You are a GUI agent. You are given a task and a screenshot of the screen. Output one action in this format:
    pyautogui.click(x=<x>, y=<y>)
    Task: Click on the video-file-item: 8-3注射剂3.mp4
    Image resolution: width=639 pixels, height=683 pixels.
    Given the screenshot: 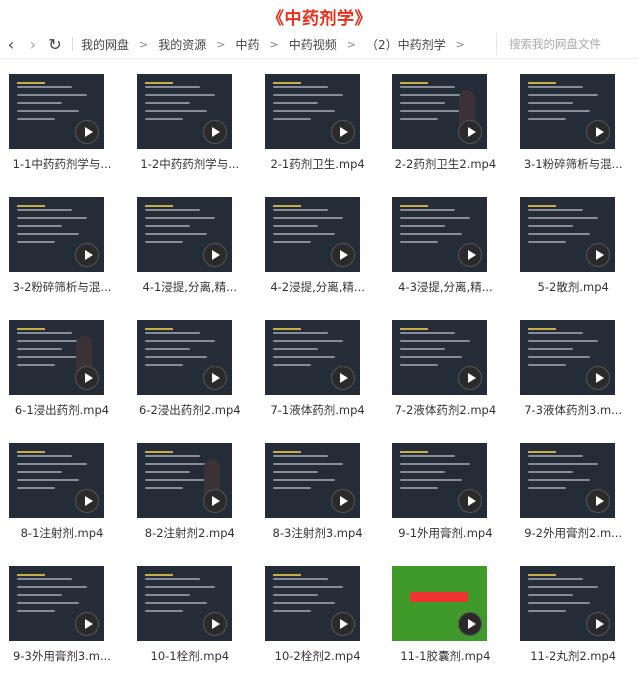 What is the action you would take?
    pyautogui.click(x=320, y=498)
    